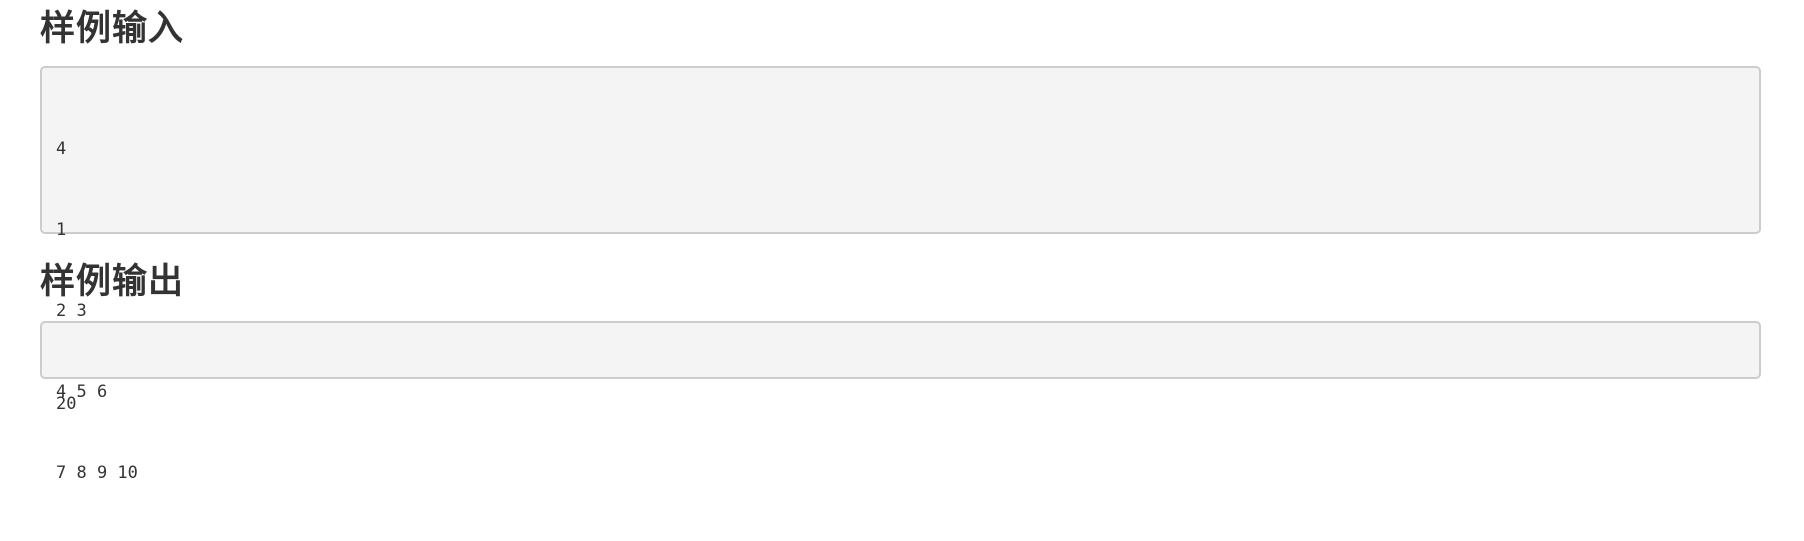 The width and height of the screenshot is (1804, 541). What do you see at coordinates (61, 149) in the screenshot?
I see `sample-input-line: 4` at bounding box center [61, 149].